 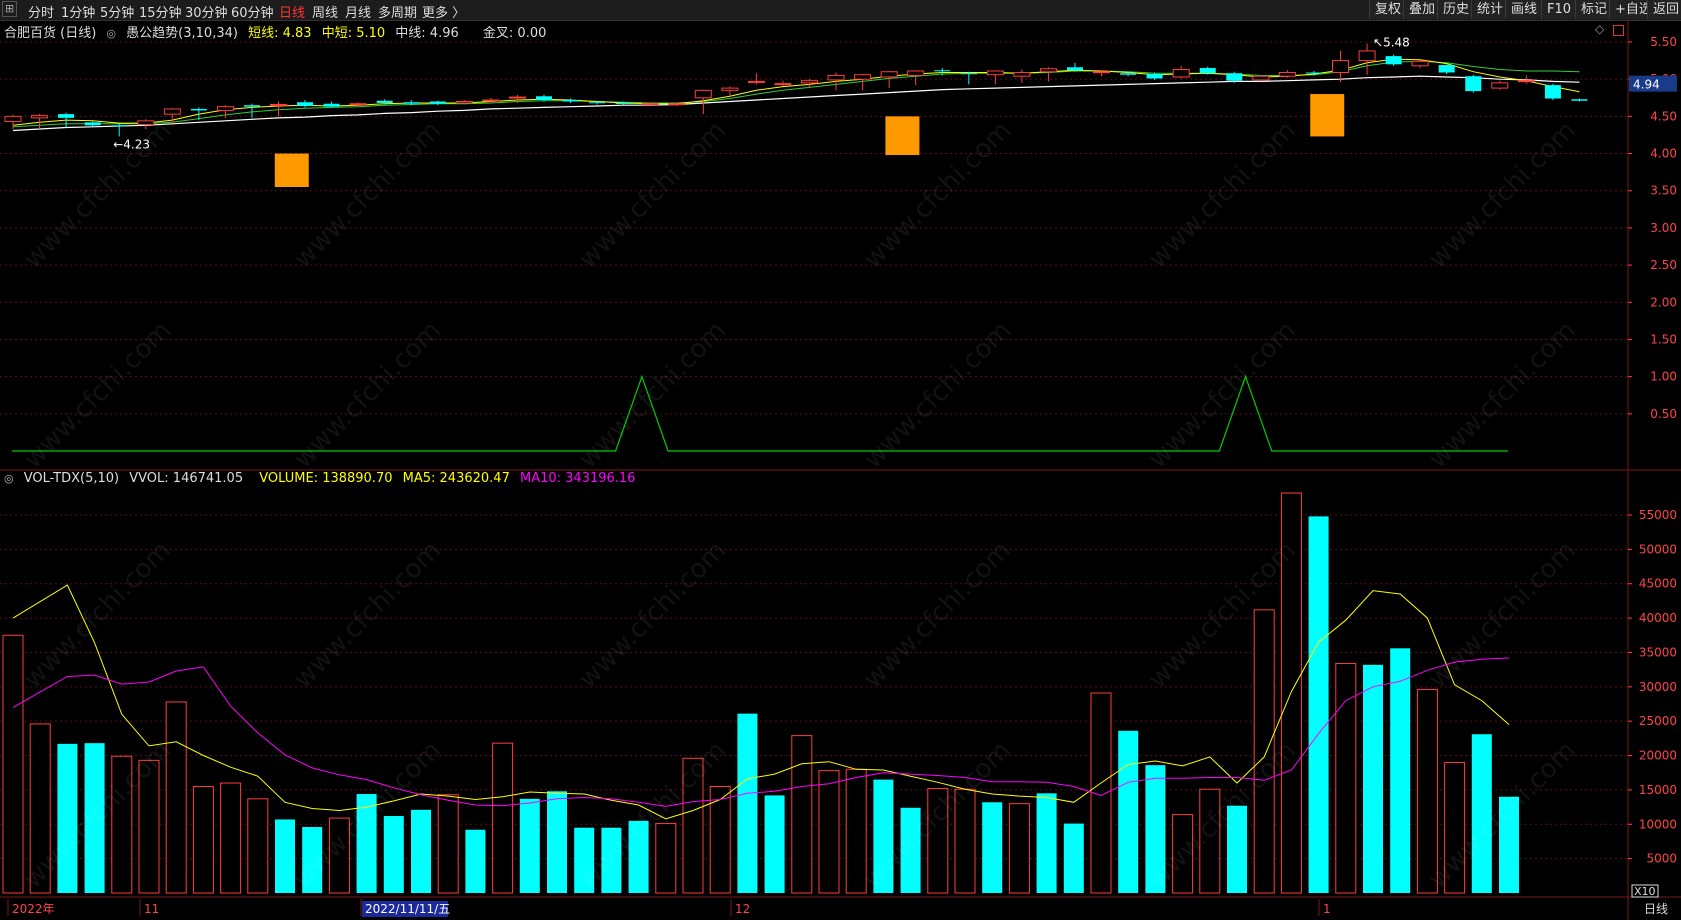 What do you see at coordinates (1663, 302) in the screenshot?
I see `price-tick-label: 2.00` at bounding box center [1663, 302].